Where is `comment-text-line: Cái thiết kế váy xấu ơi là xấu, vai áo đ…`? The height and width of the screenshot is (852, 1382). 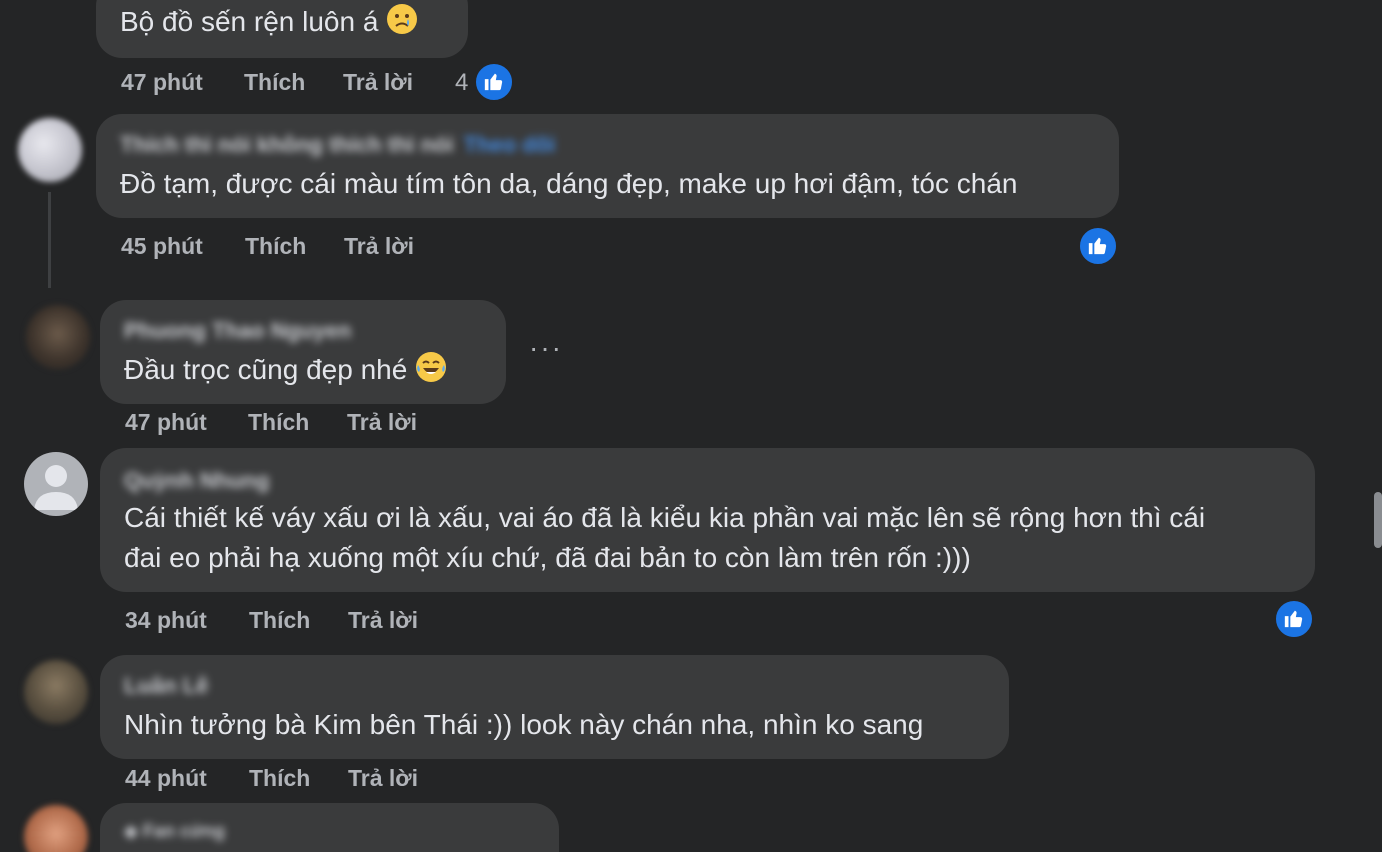 comment-text-line: Cái thiết kế váy xấu ơi là xấu, vai áo đ… is located at coordinates (665, 517).